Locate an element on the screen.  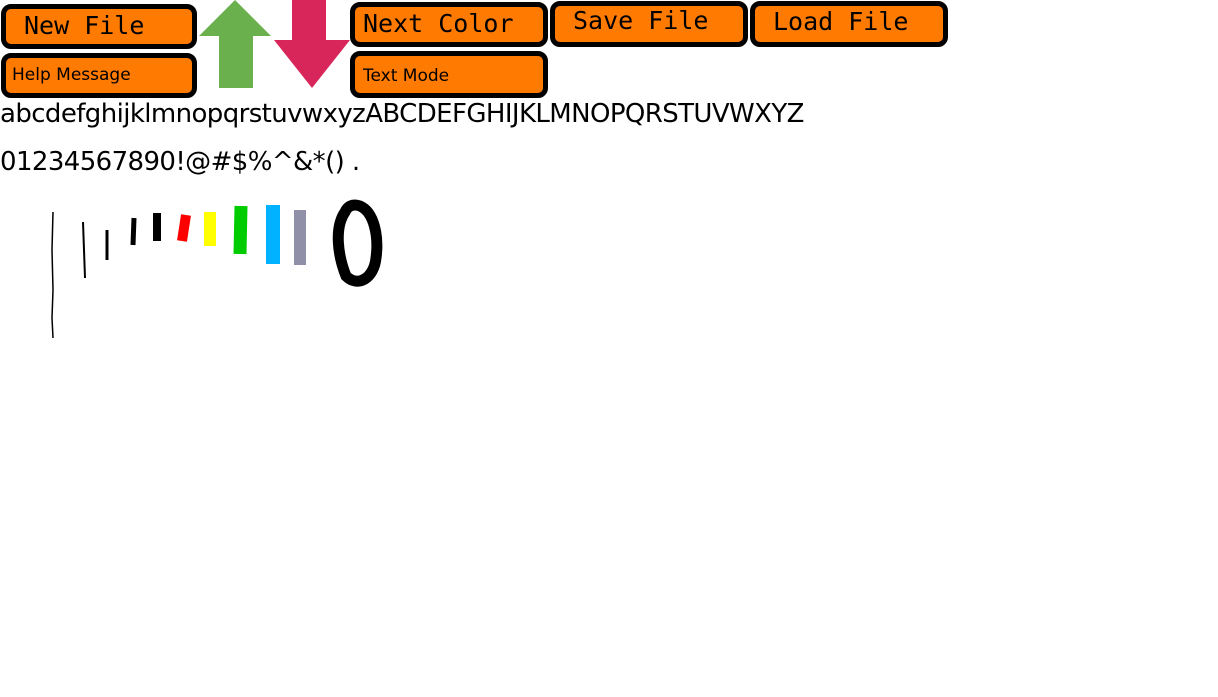
help-message-button: Help Message is located at coordinates (99, 75).